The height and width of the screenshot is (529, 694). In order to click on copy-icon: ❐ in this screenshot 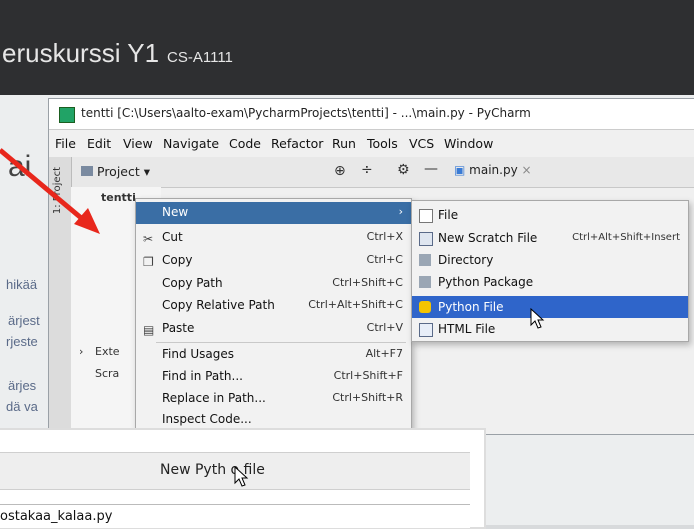, I will do `click(148, 262)`.